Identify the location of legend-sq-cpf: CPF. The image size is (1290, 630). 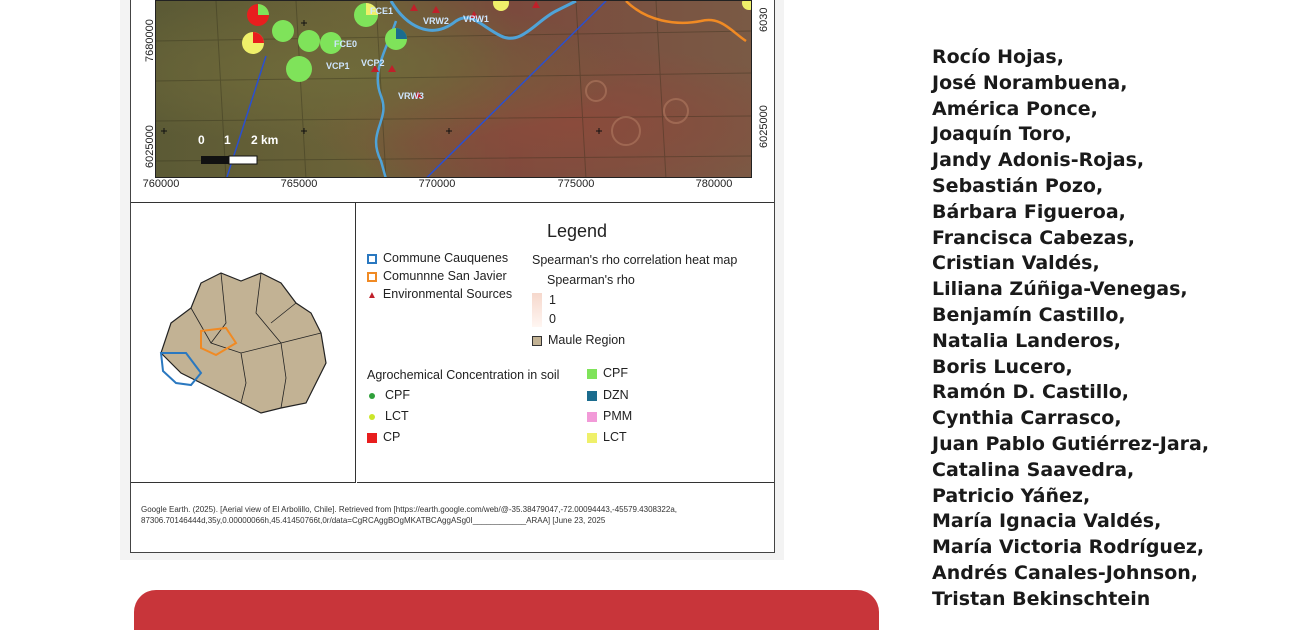
(607, 373).